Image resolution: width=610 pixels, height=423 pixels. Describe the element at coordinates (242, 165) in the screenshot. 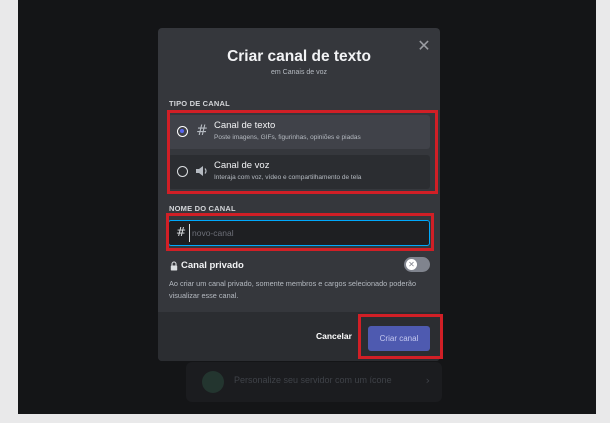

I see `option-title: Canal de voz` at that location.